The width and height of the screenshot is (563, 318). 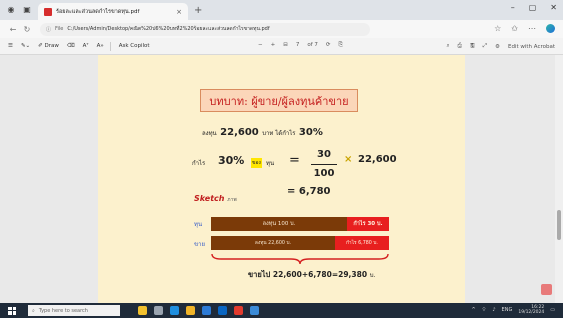 I want to click on store-icon, so click(x=206, y=310).